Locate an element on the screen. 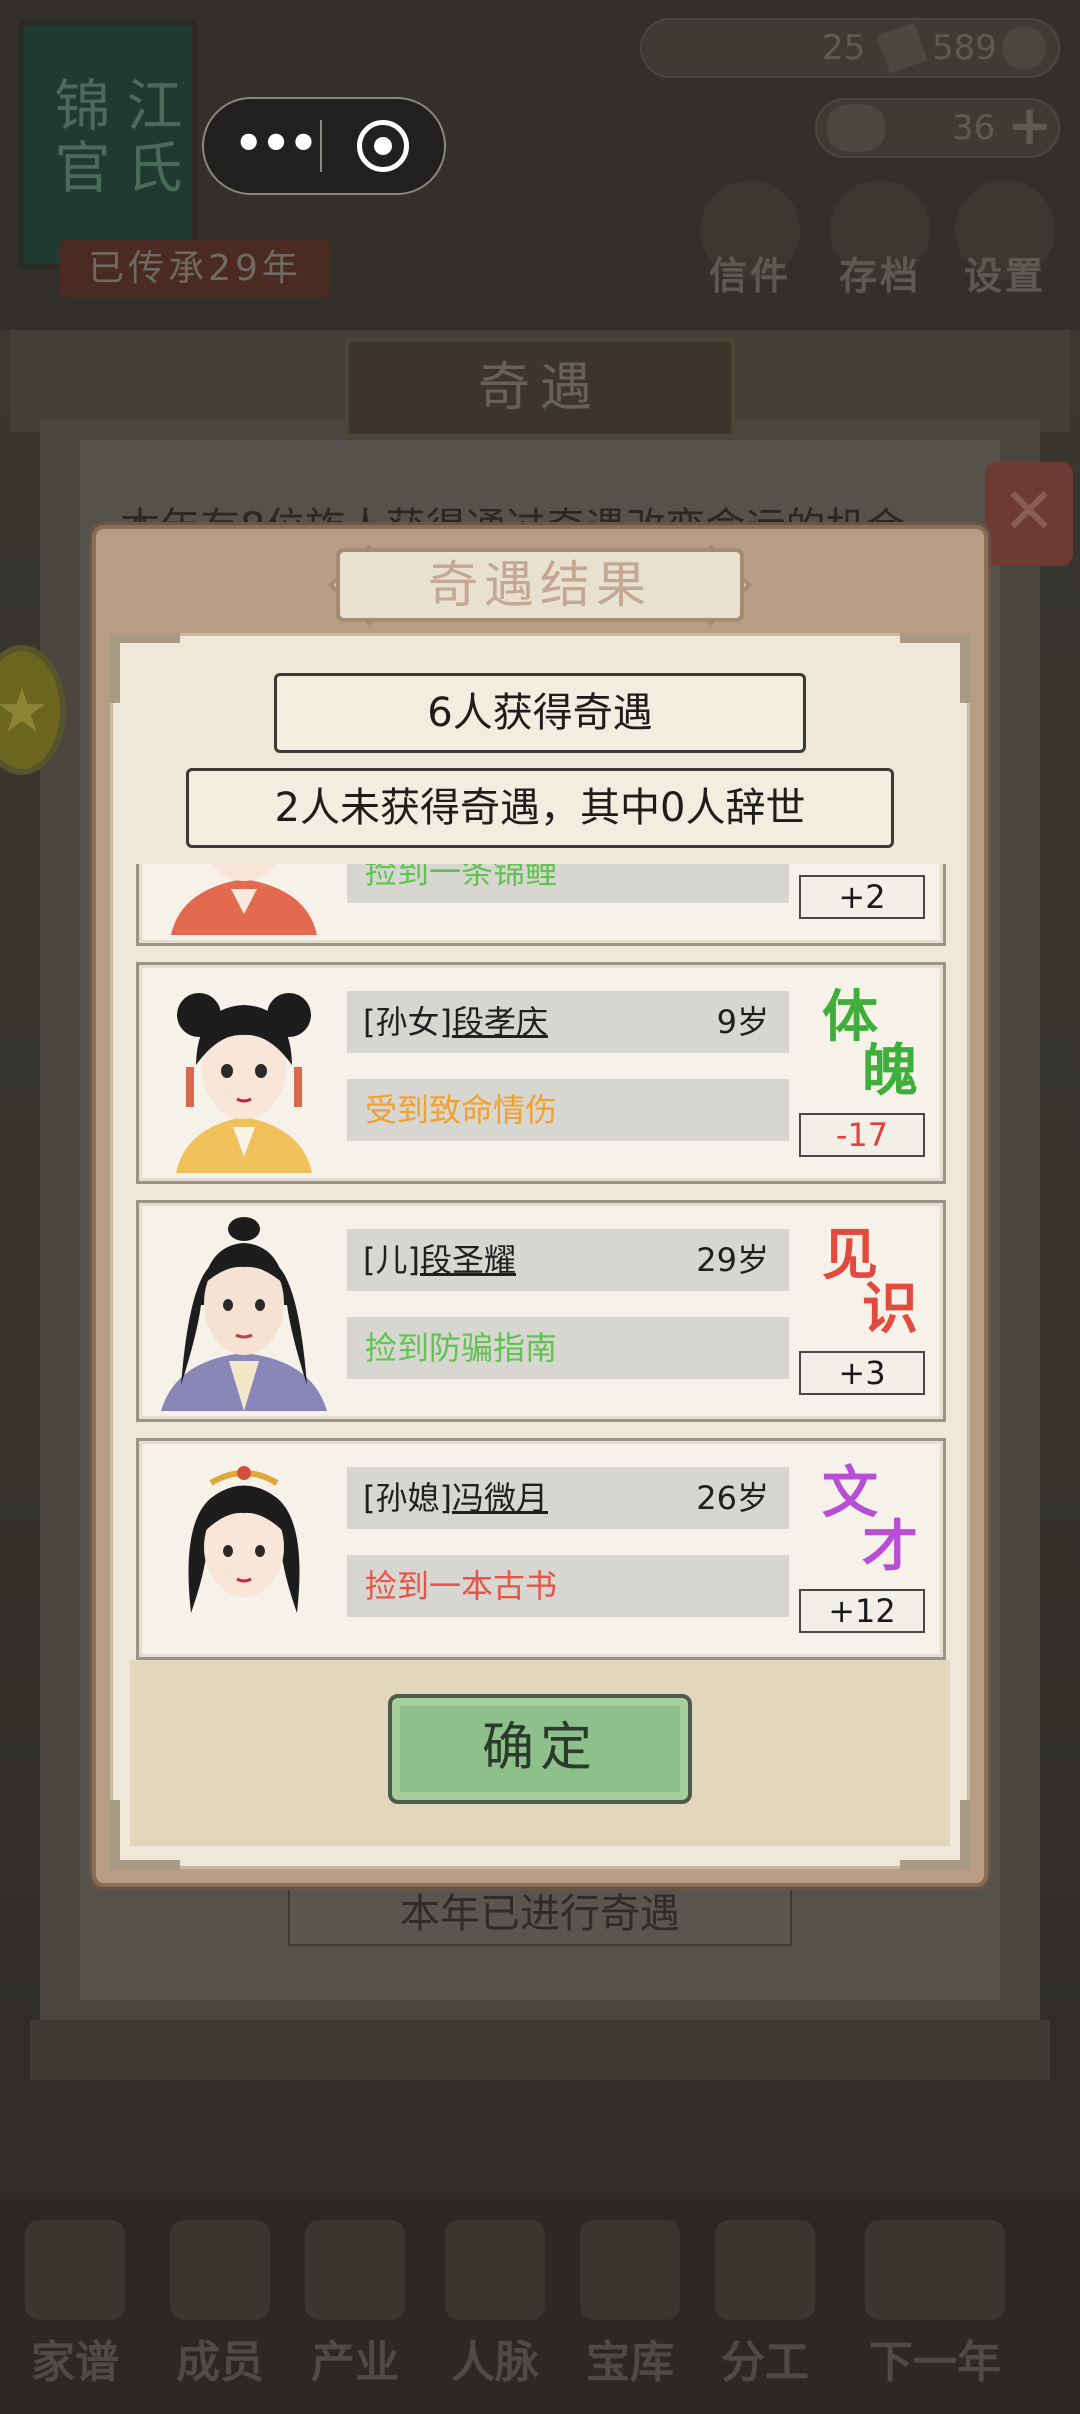  member-age: 9岁 is located at coordinates (742, 1022).